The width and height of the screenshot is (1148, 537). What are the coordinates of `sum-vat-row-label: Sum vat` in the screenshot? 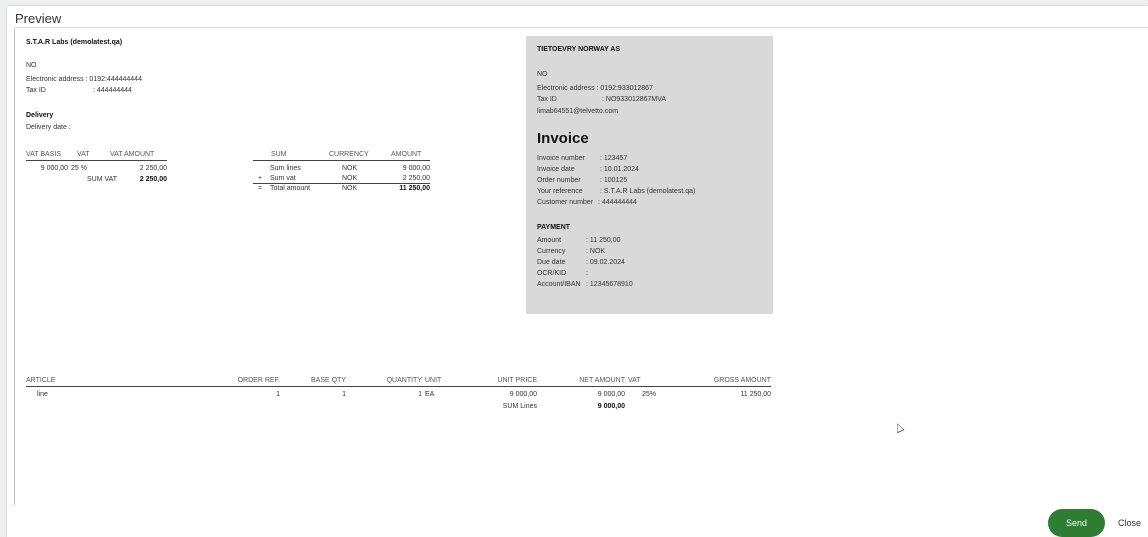 It's located at (283, 178).